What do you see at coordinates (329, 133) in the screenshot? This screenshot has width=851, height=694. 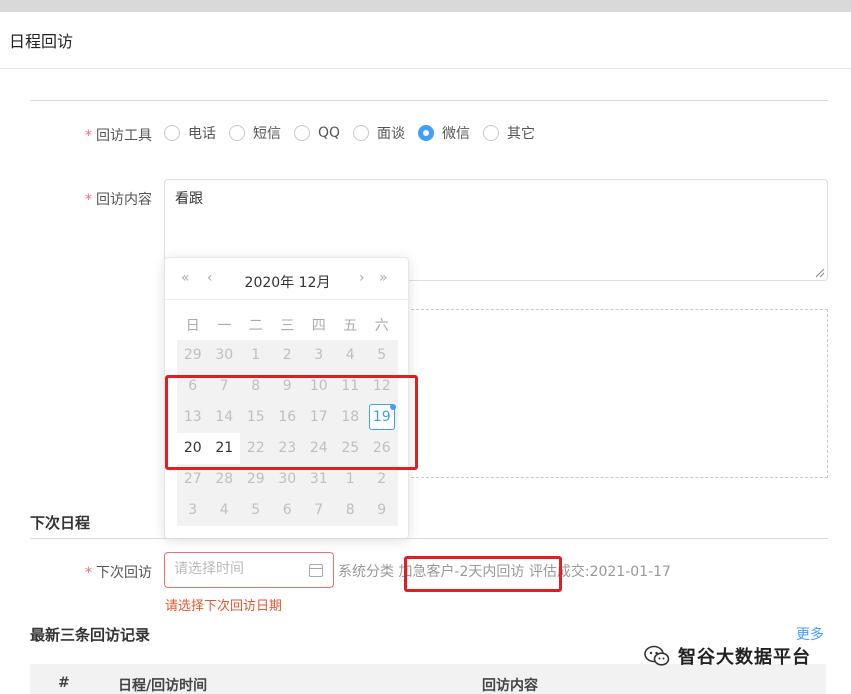 I see `radio-option-label: QQ` at bounding box center [329, 133].